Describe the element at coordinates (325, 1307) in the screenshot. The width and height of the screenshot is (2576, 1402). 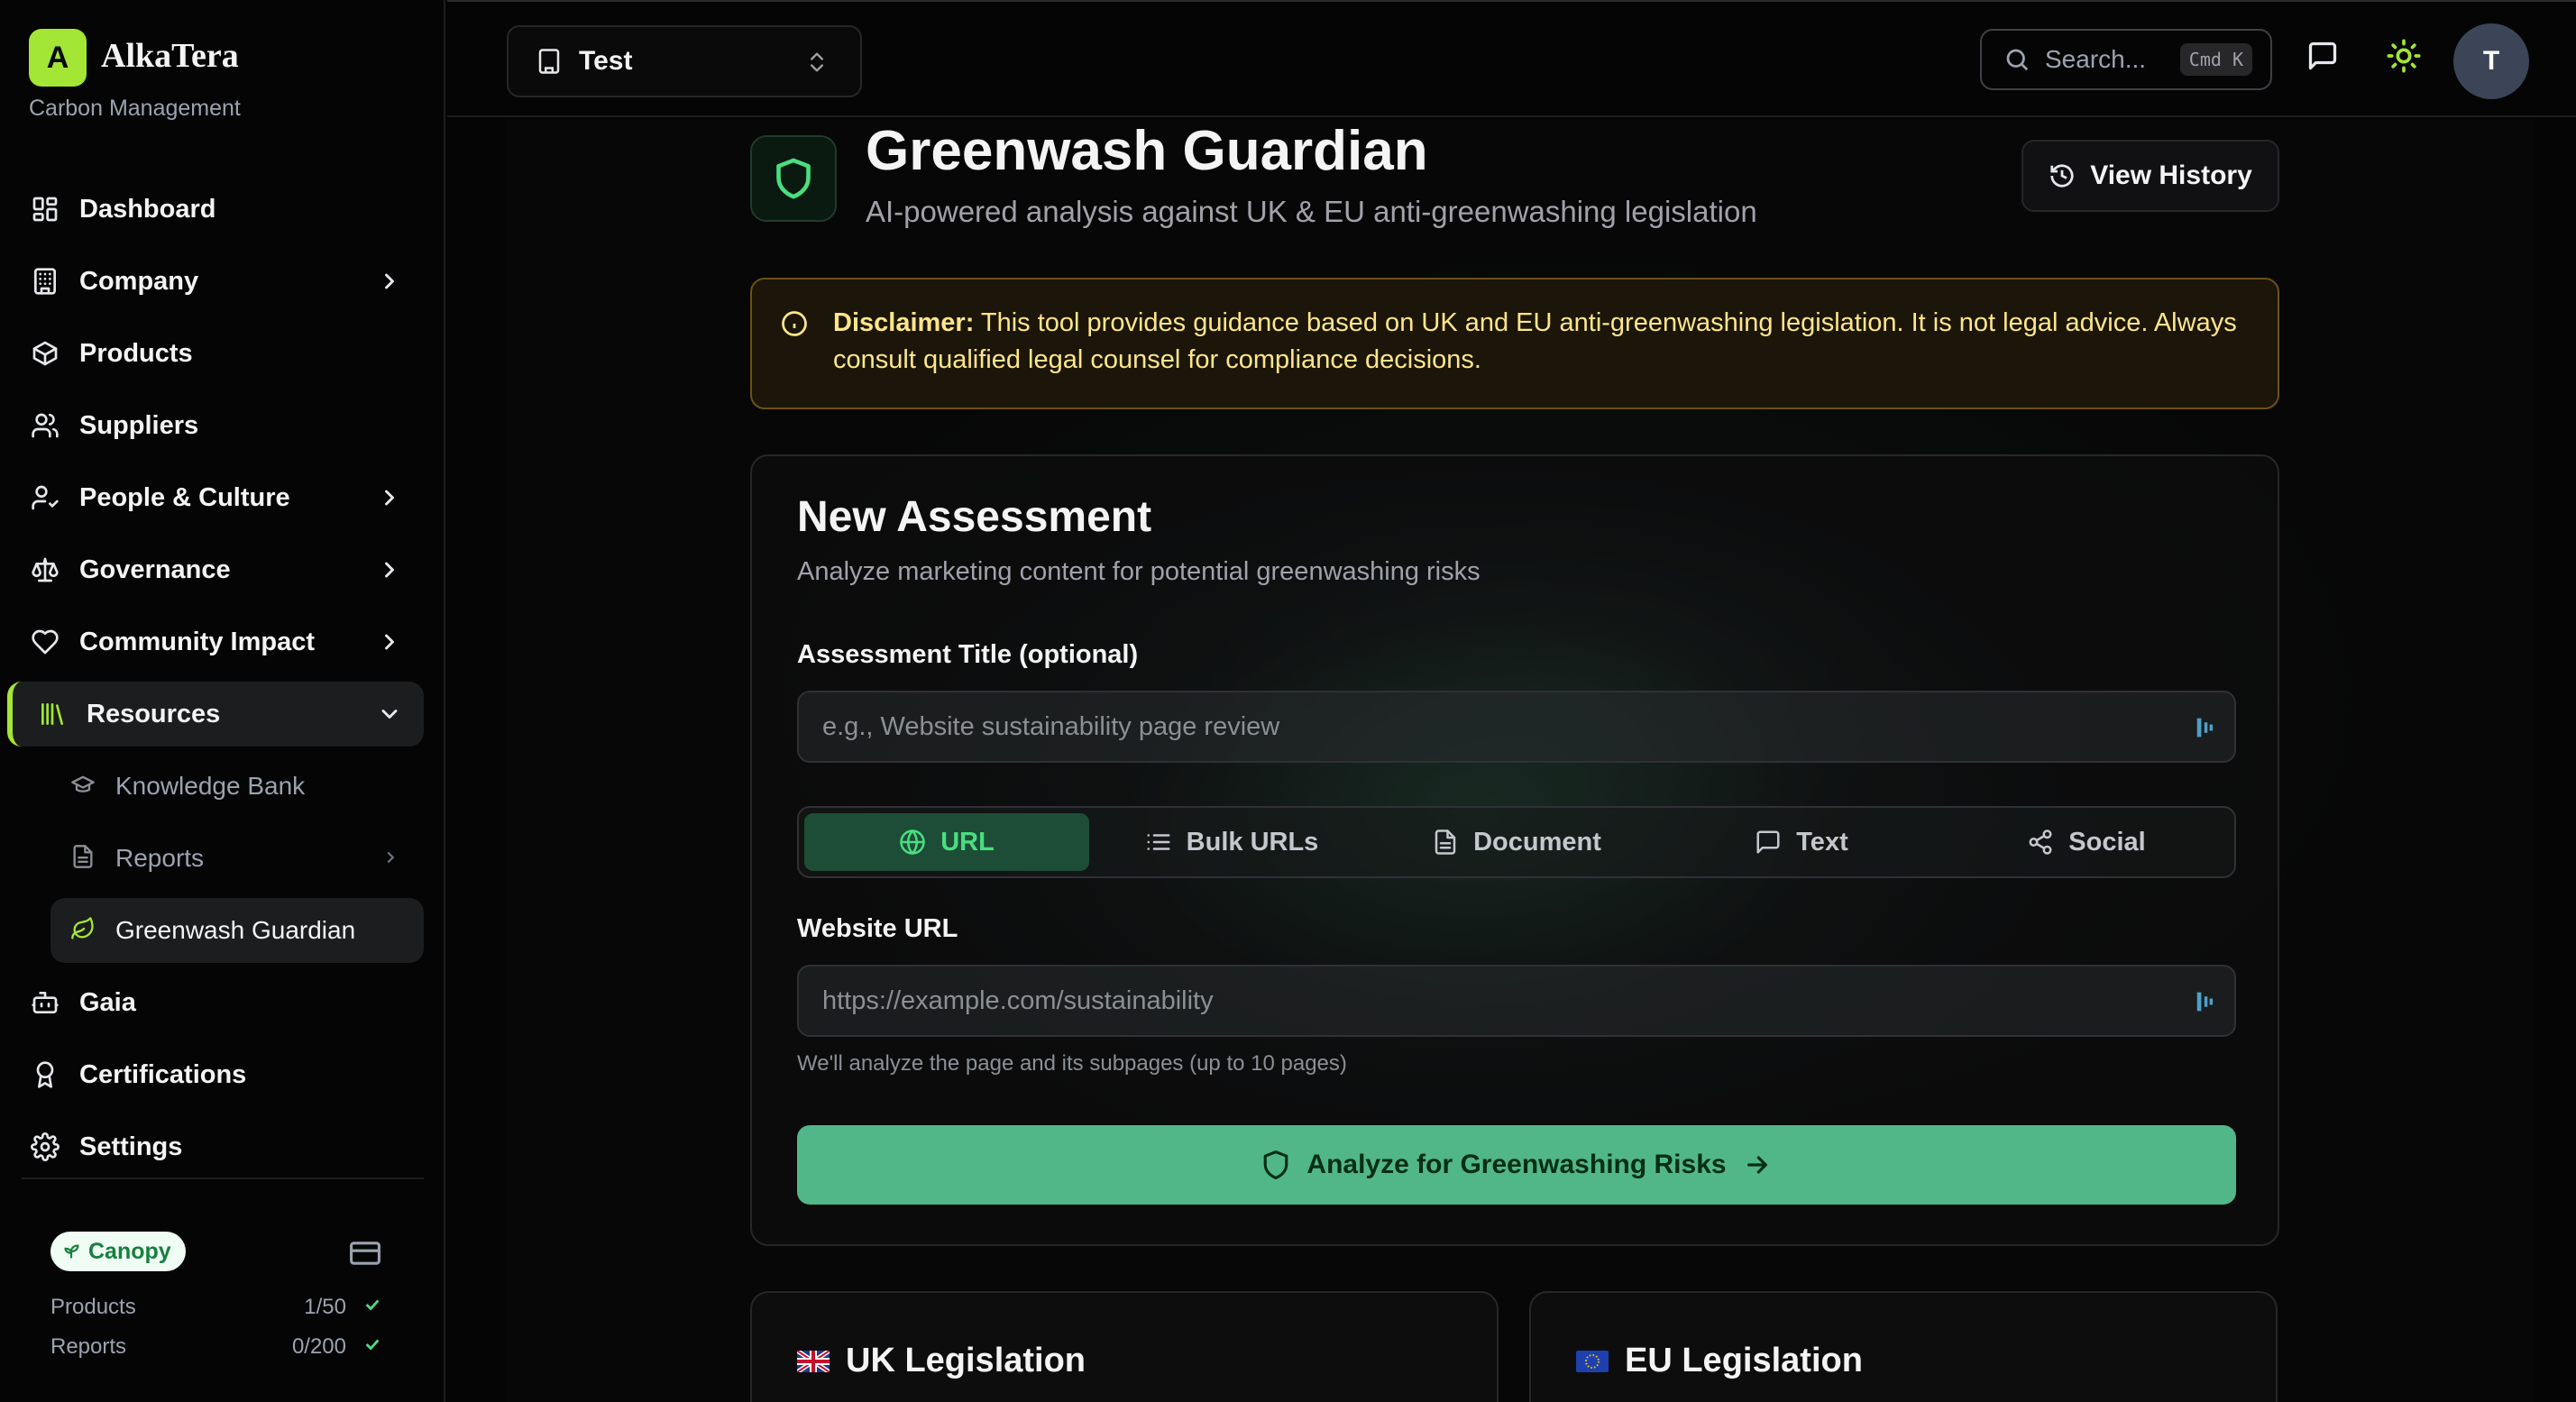
I see `plan-row-value: 1/50` at that location.